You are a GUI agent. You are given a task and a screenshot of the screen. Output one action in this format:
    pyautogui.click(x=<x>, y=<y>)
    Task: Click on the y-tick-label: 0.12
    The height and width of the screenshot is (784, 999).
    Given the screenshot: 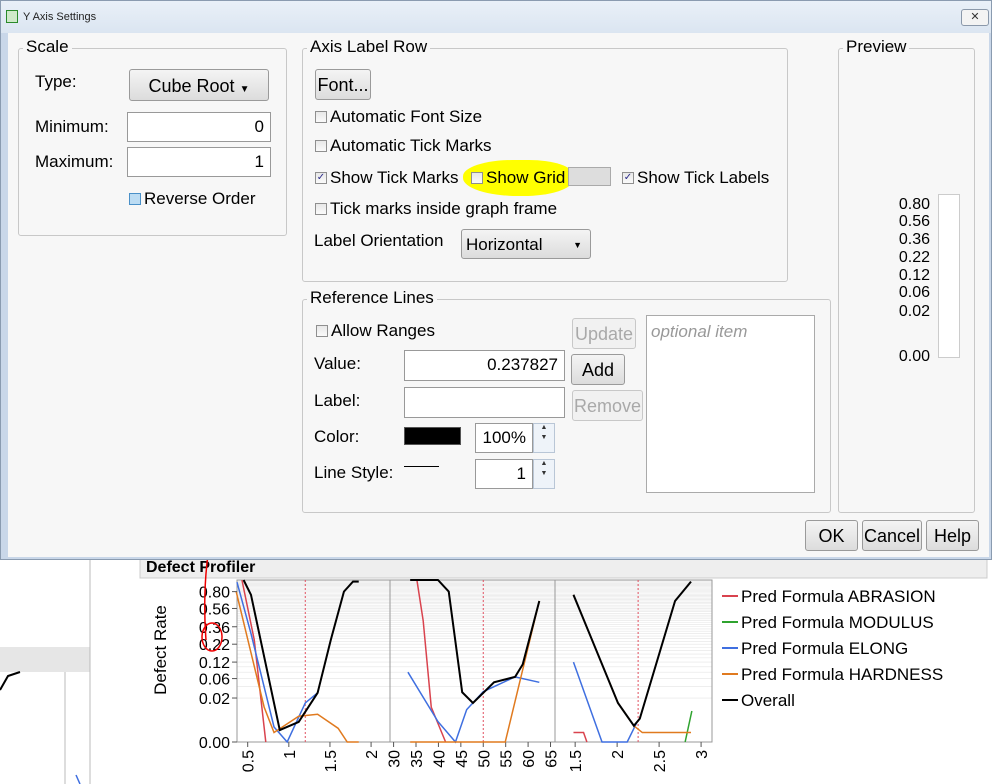 What is the action you would take?
    pyautogui.click(x=214, y=663)
    